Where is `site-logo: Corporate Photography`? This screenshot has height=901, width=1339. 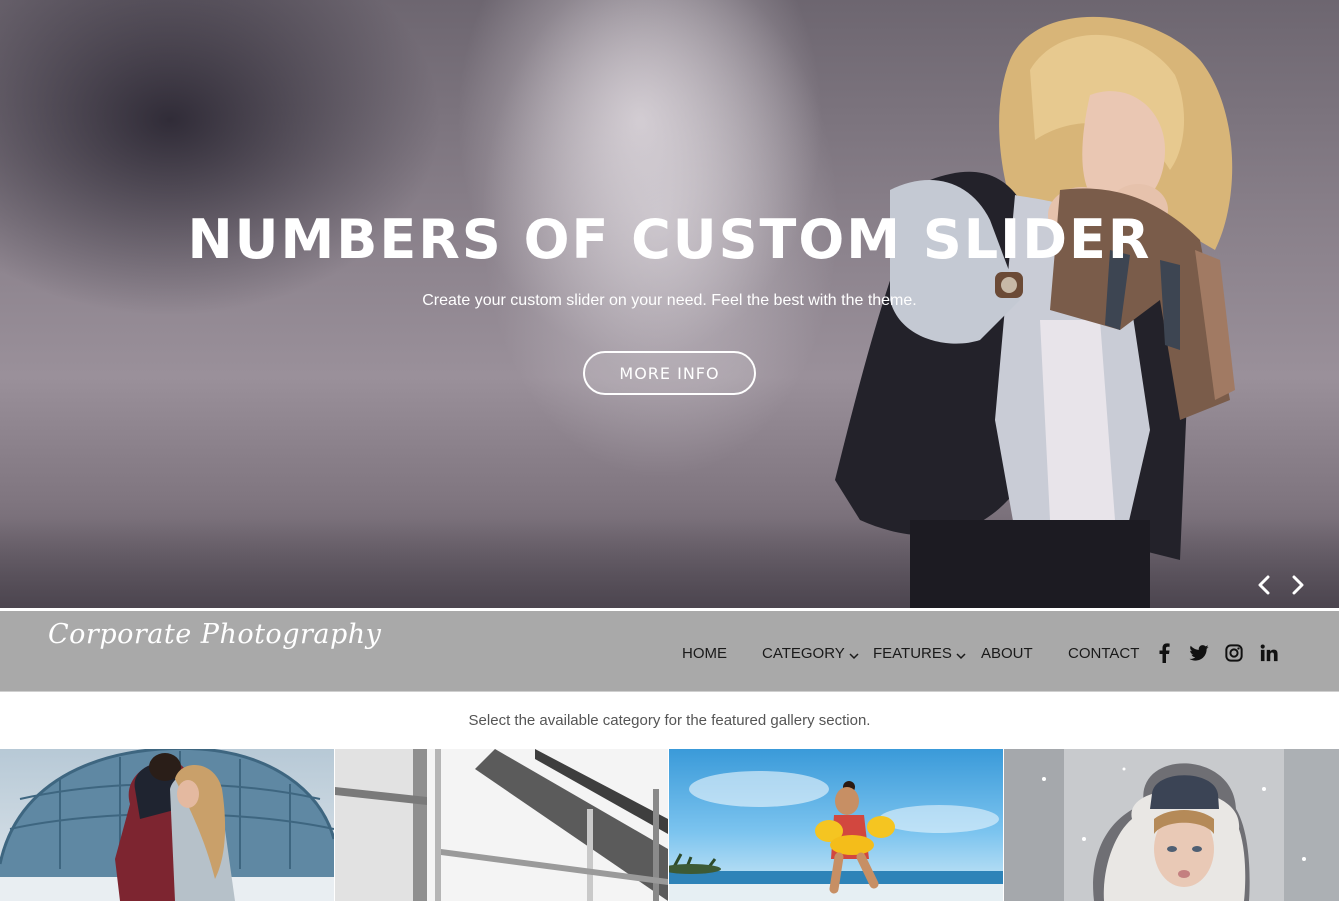 site-logo: Corporate Photography is located at coordinates (214, 634).